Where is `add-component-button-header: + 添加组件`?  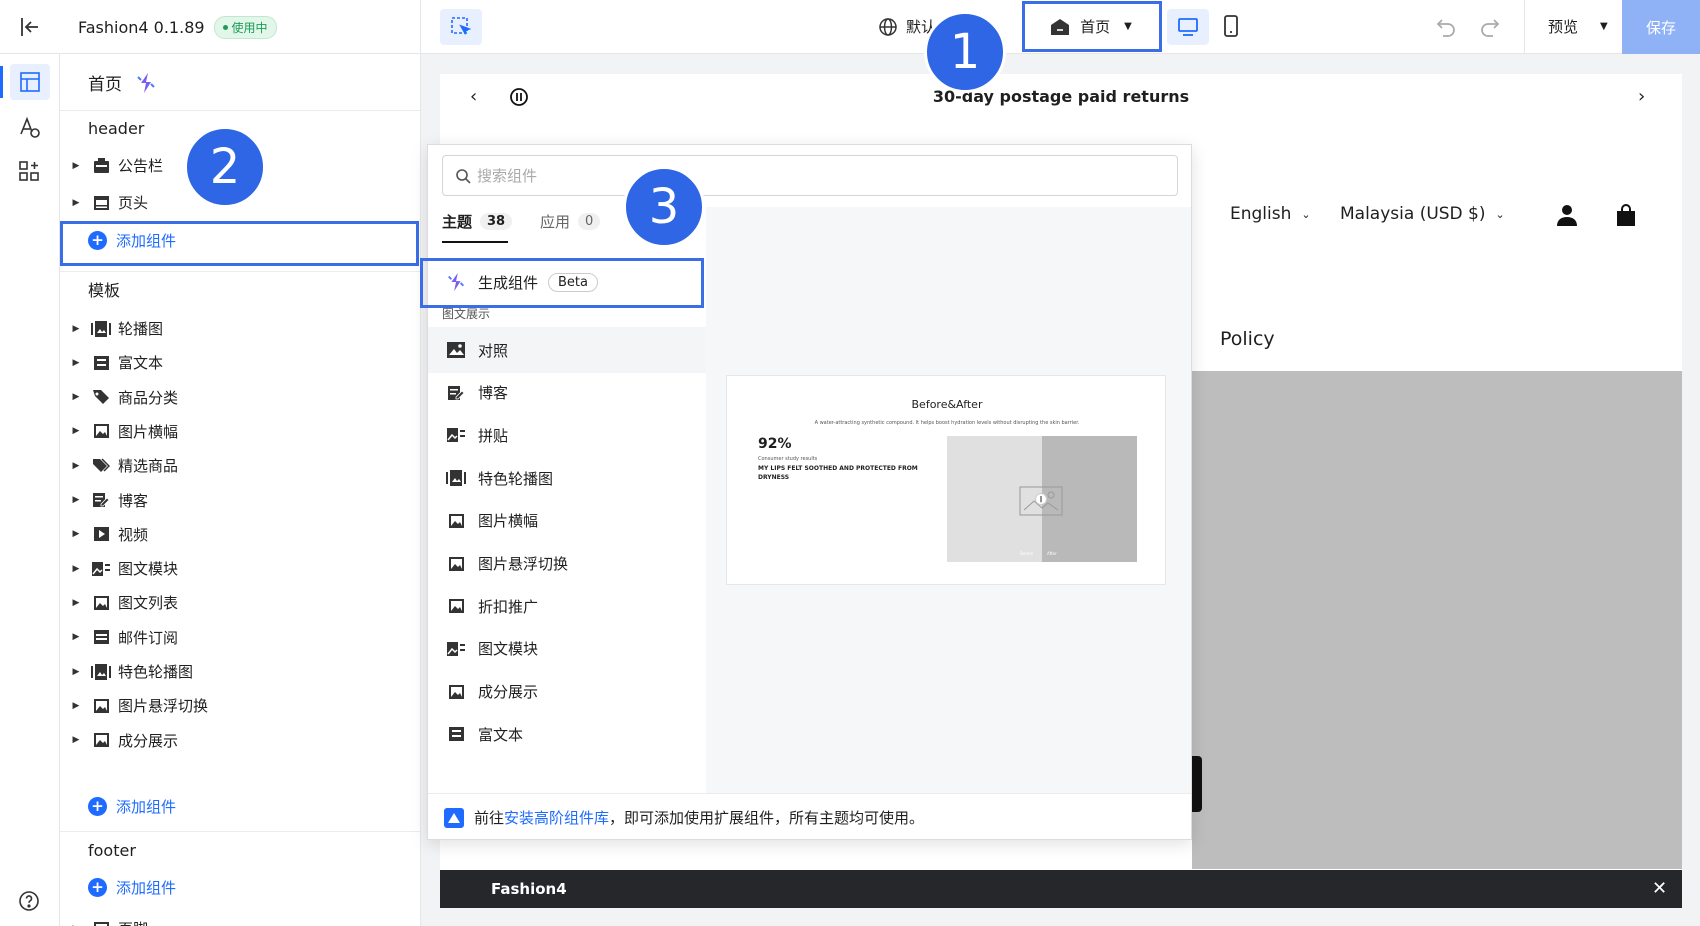
add-component-button-header: + 添加组件 is located at coordinates (132, 240).